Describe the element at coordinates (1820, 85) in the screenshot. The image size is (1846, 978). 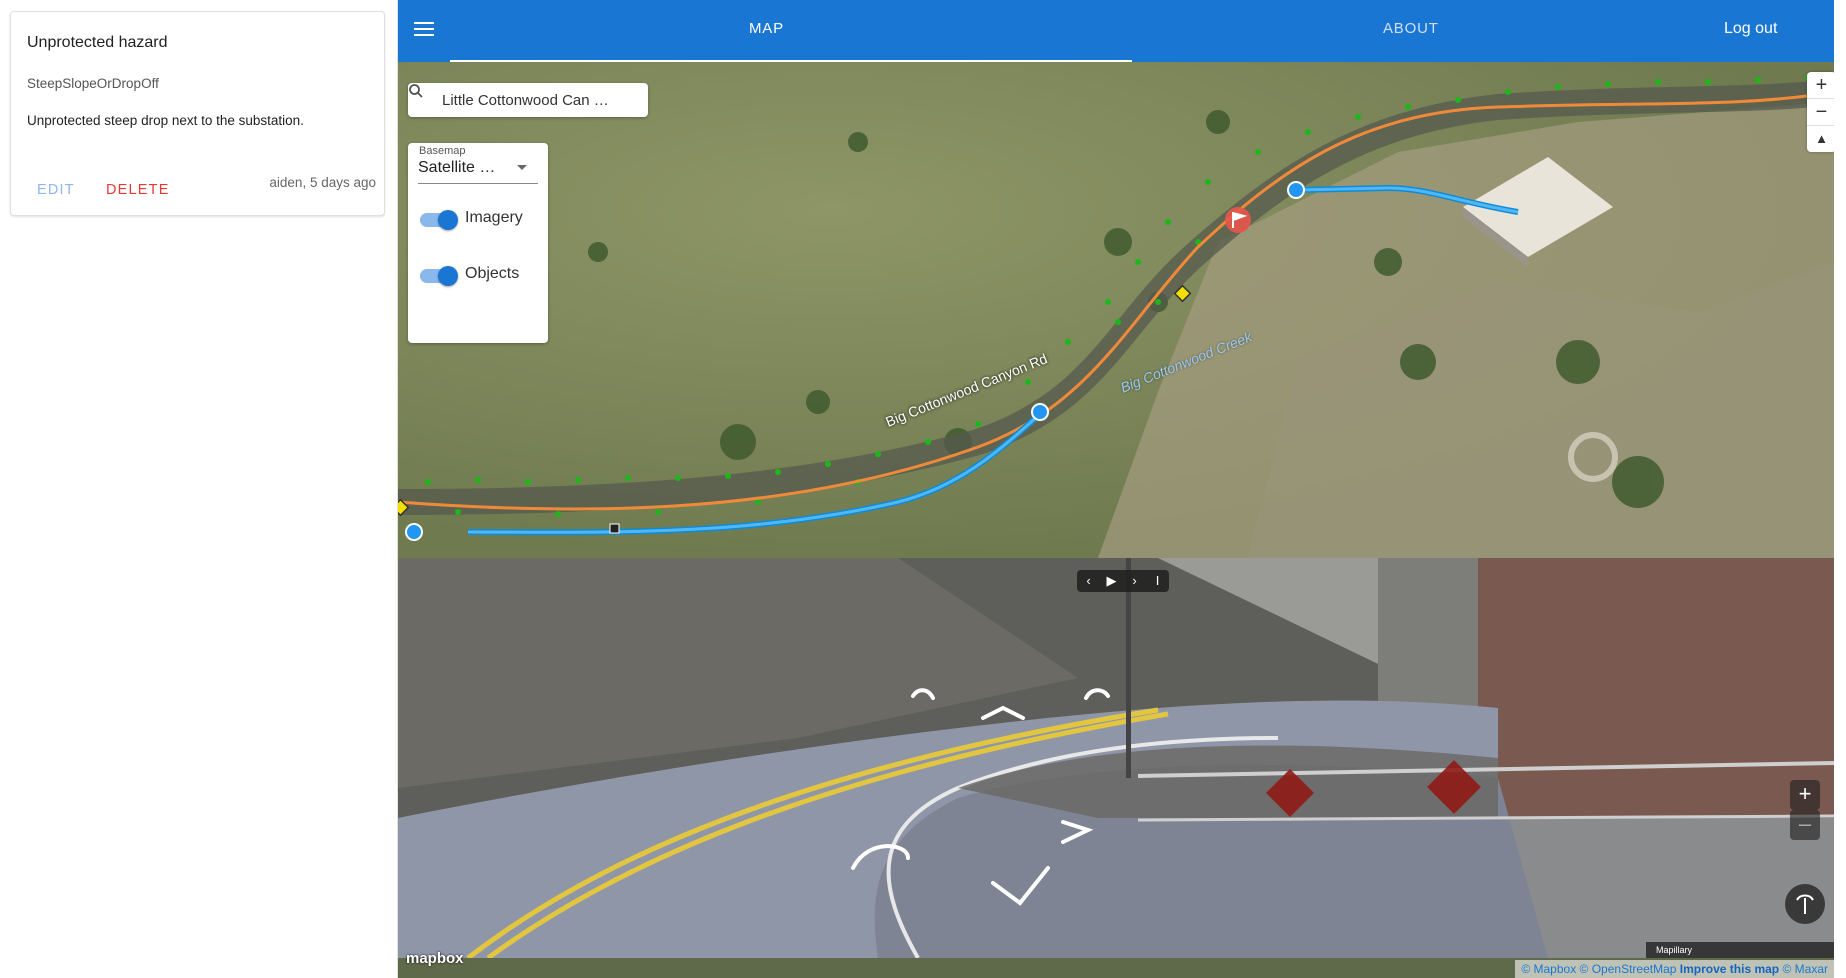
I see `zoom-in-button: +` at that location.